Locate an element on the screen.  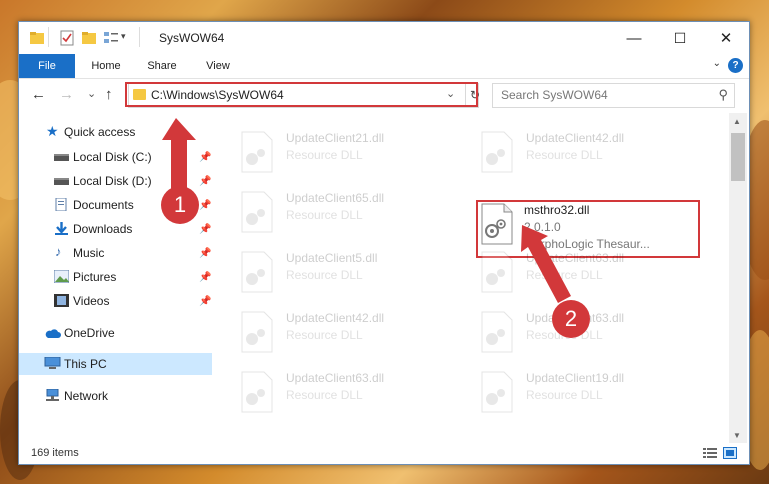
sidebar-item-label: Local Disk (D:) is located at coordinates (112, 181).